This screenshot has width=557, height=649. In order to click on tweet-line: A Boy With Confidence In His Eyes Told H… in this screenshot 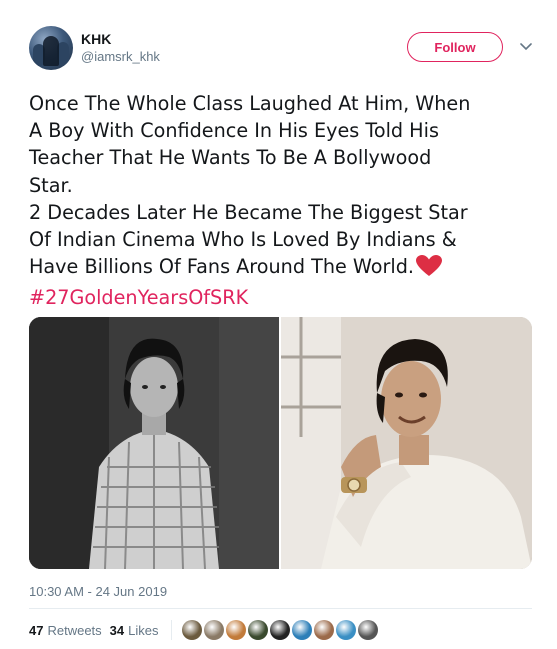, I will do `click(234, 131)`.